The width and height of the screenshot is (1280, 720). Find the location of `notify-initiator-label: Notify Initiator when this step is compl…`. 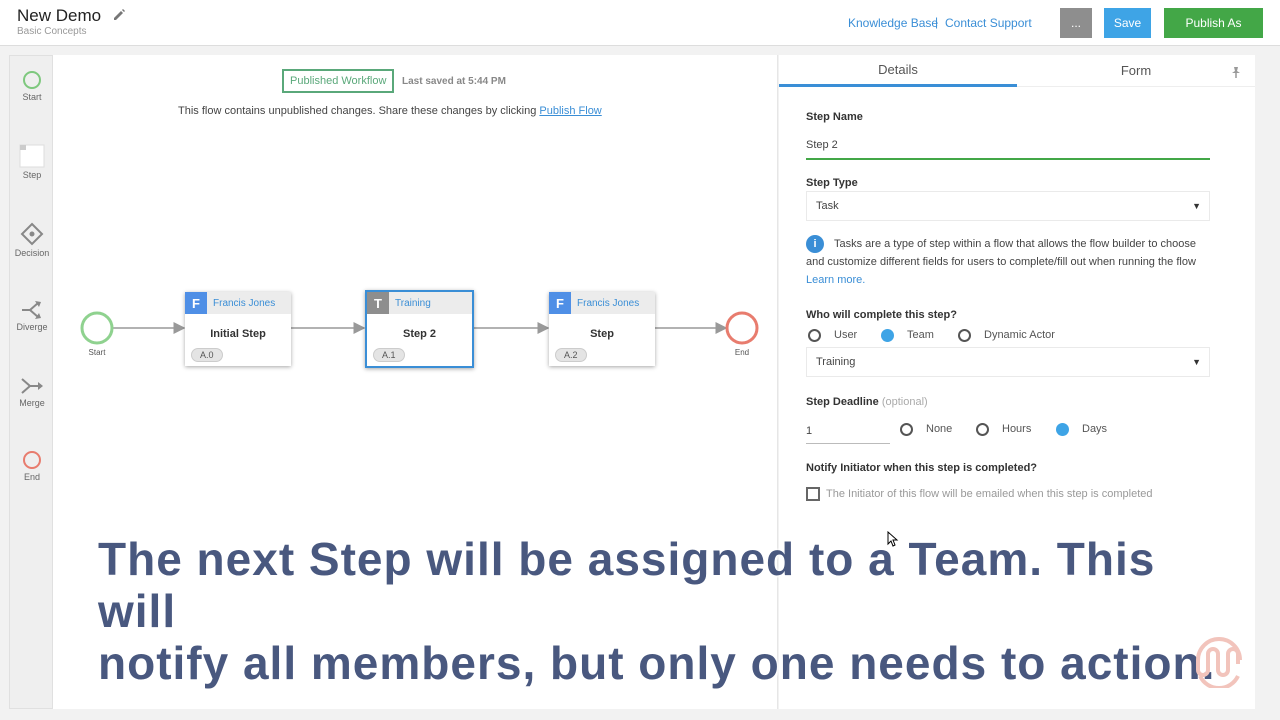

notify-initiator-label: Notify Initiator when this step is compl… is located at coordinates (922, 468).